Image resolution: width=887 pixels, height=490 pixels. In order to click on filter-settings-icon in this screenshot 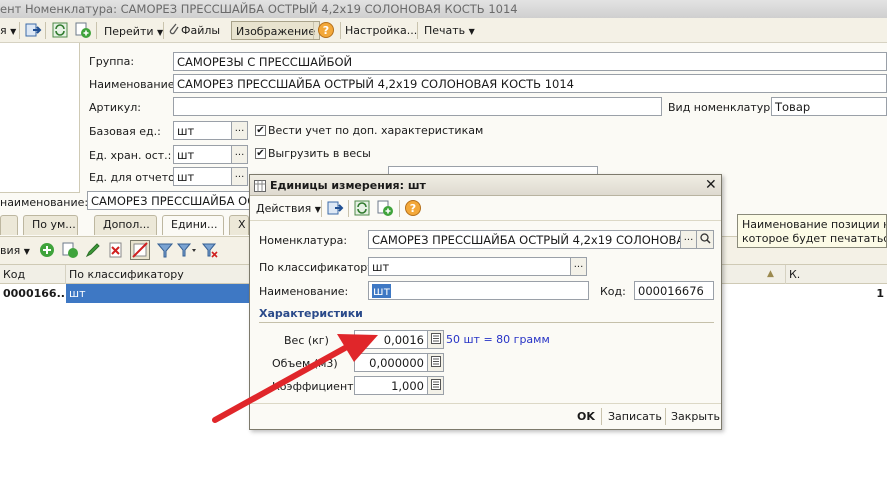, I will do `click(186, 250)`.